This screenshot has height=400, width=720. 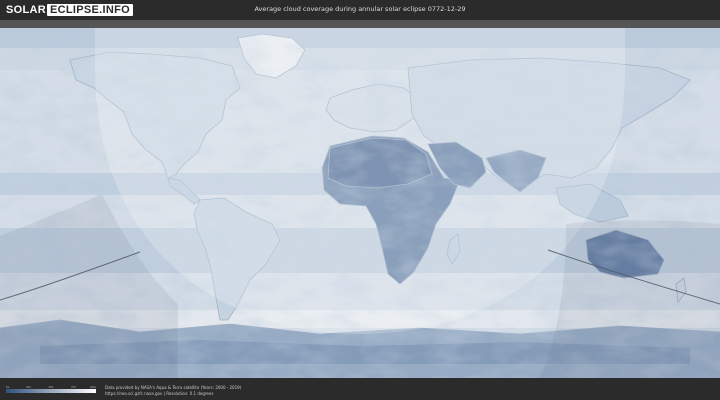 What do you see at coordinates (360, 24) in the screenshot?
I see `top-strip` at bounding box center [360, 24].